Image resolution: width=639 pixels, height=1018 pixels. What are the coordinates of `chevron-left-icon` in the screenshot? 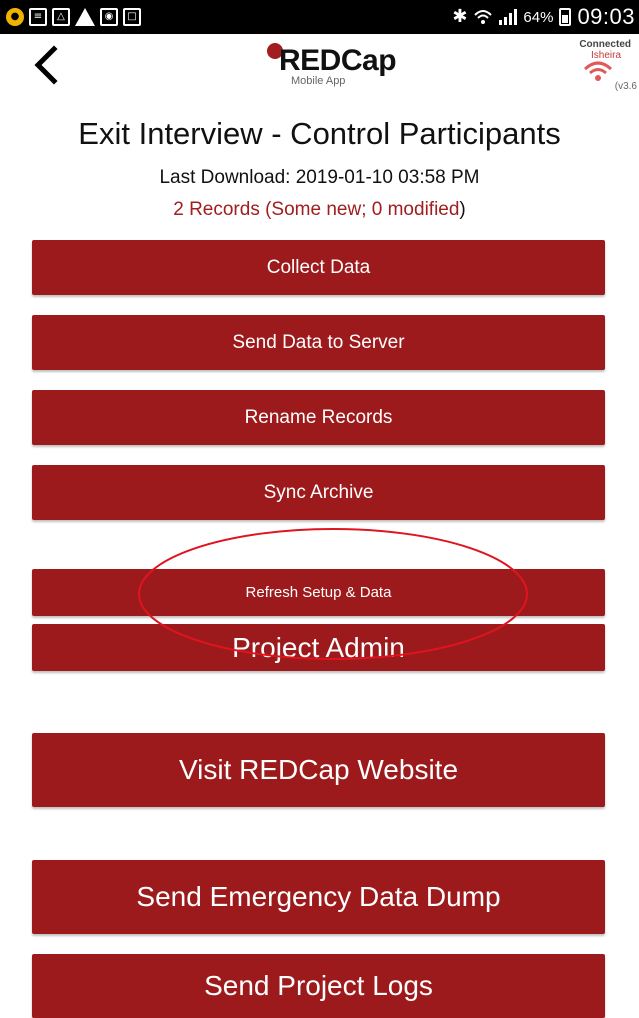 It's located at (46, 65).